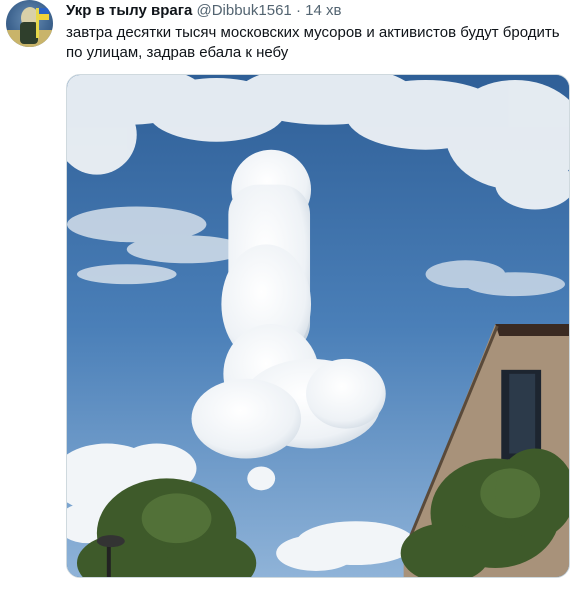 The height and width of the screenshot is (590, 581). What do you see at coordinates (323, 10) in the screenshot?
I see `tweet-timestamp: 14 хв` at bounding box center [323, 10].